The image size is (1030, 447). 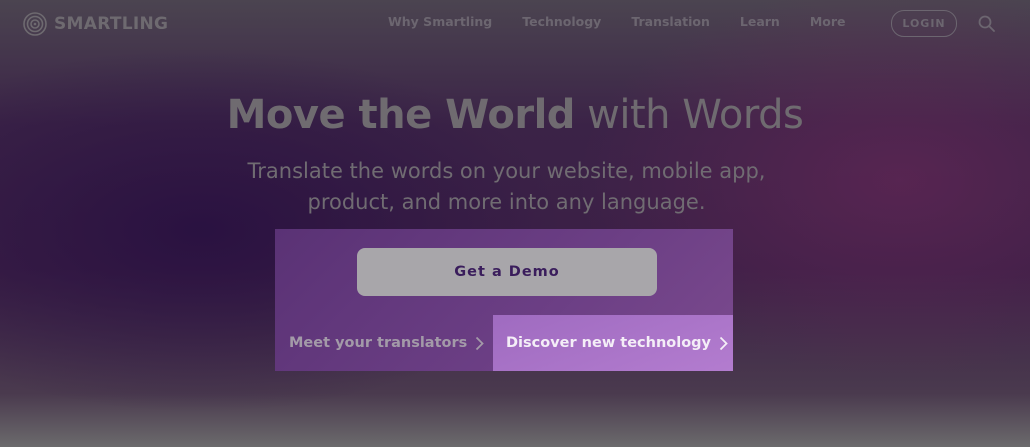 I want to click on page-headline: Move the World with Words, so click(x=515, y=115).